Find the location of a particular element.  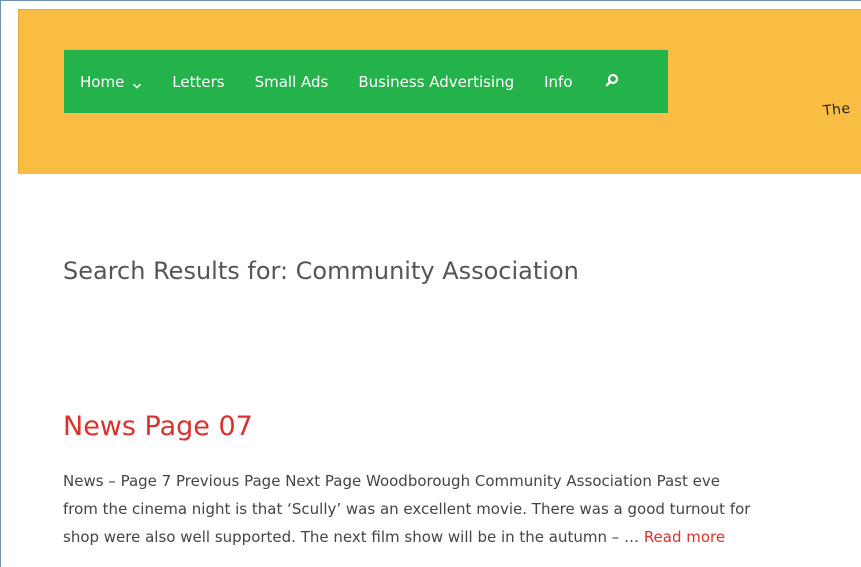

result-title-link: News Page 07 is located at coordinates (158, 426).